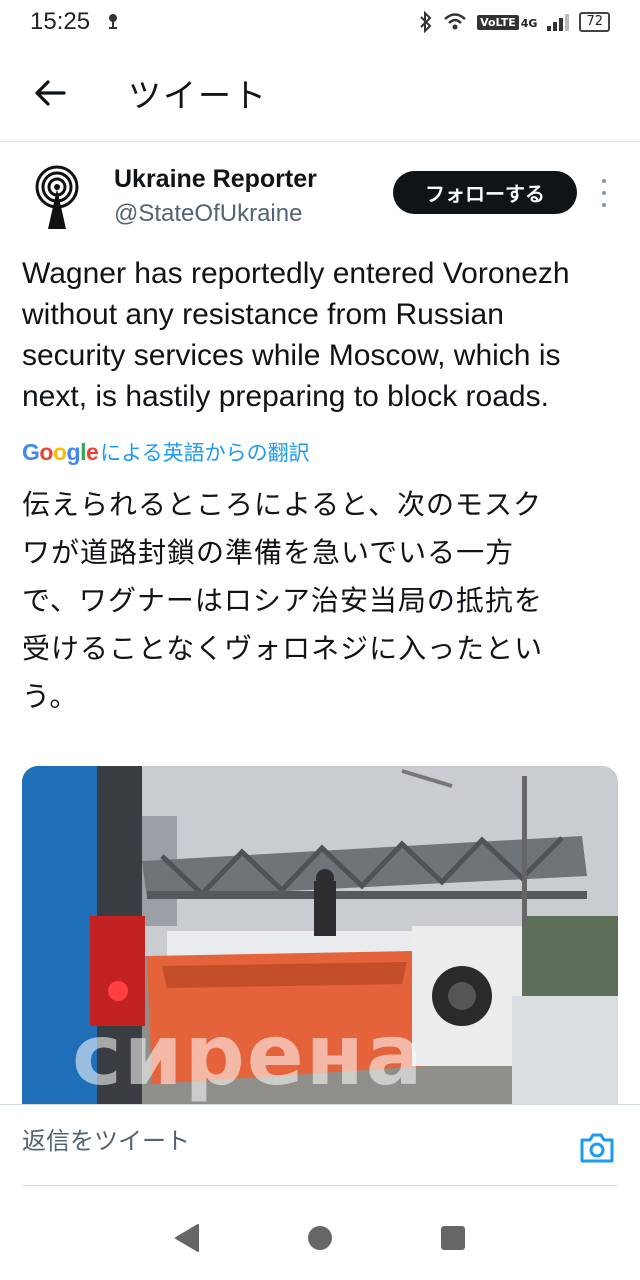 This screenshot has width=640, height=1280. What do you see at coordinates (60, 21) in the screenshot?
I see `status-time: 15:25` at bounding box center [60, 21].